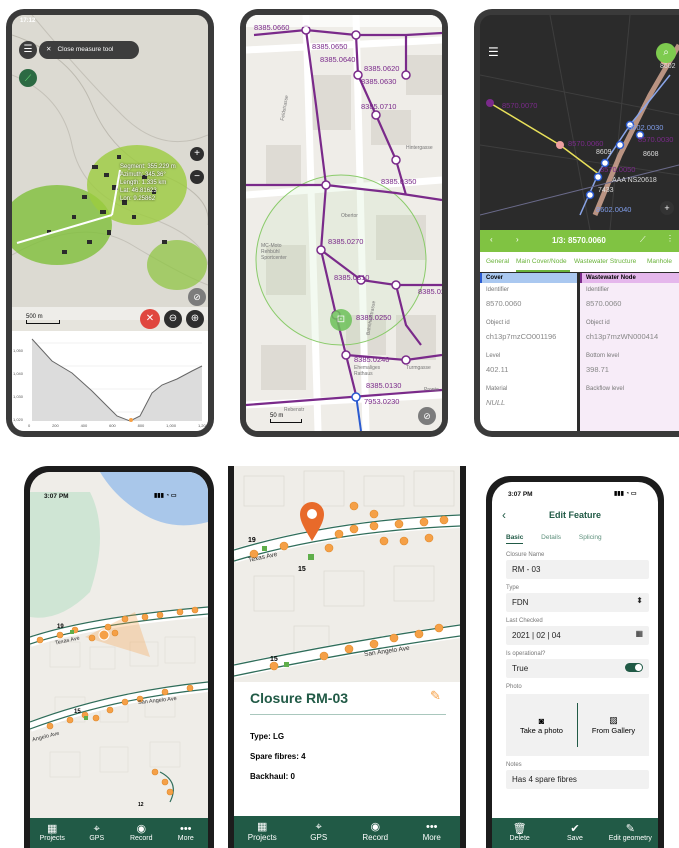 This screenshot has width=679, height=848. Describe the element at coordinates (551, 537) in the screenshot. I see `tab-details: Details` at that location.